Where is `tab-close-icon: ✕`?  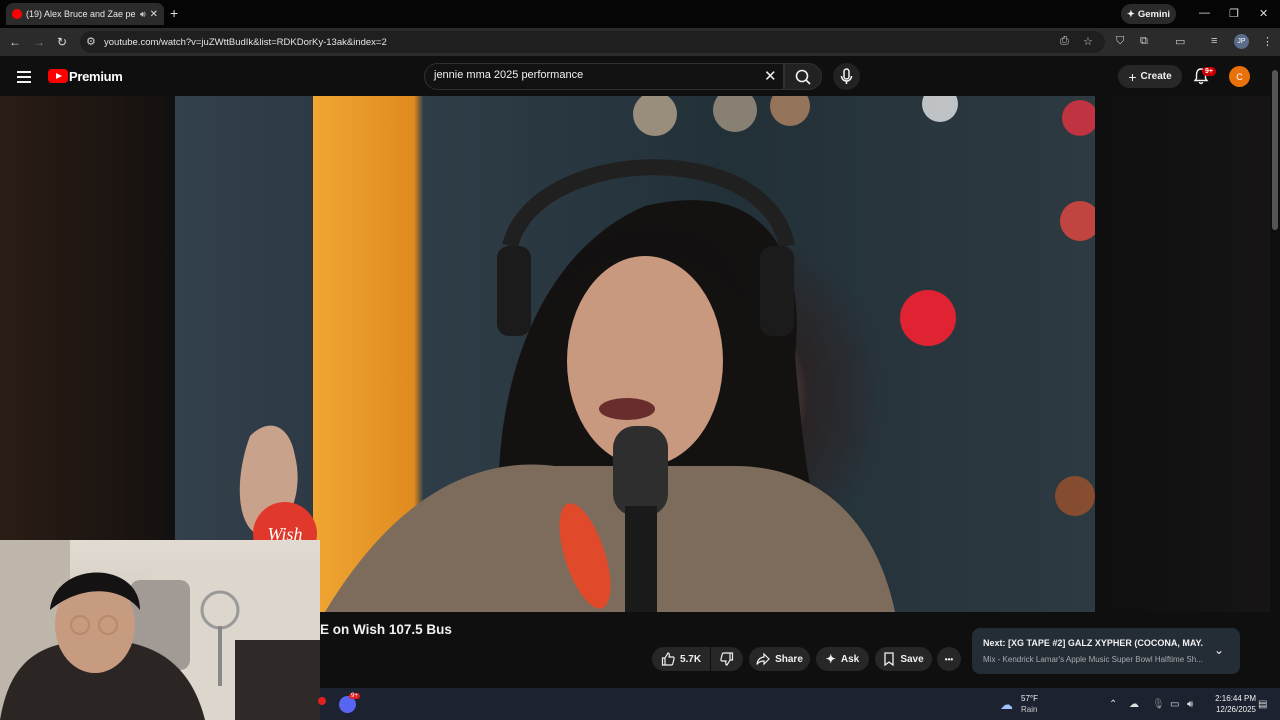 tab-close-icon: ✕ is located at coordinates (154, 14).